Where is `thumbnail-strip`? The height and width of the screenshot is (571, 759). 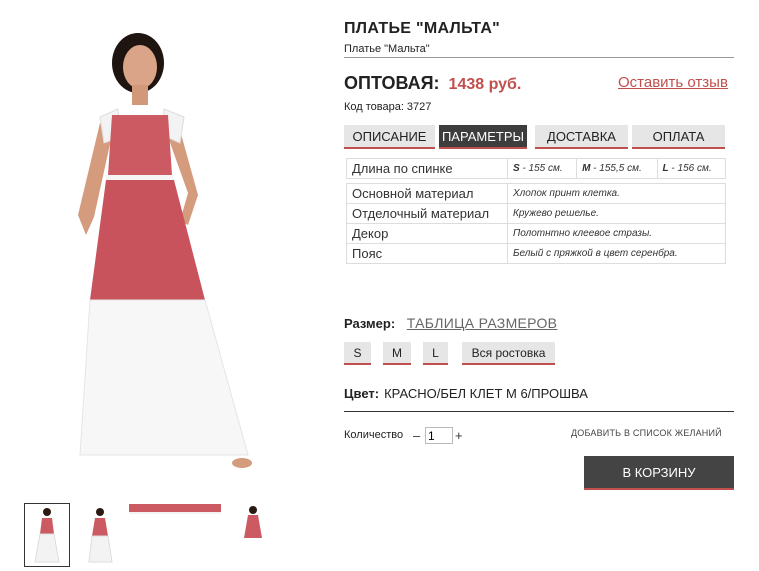
thumbnail-strip is located at coordinates (154, 535).